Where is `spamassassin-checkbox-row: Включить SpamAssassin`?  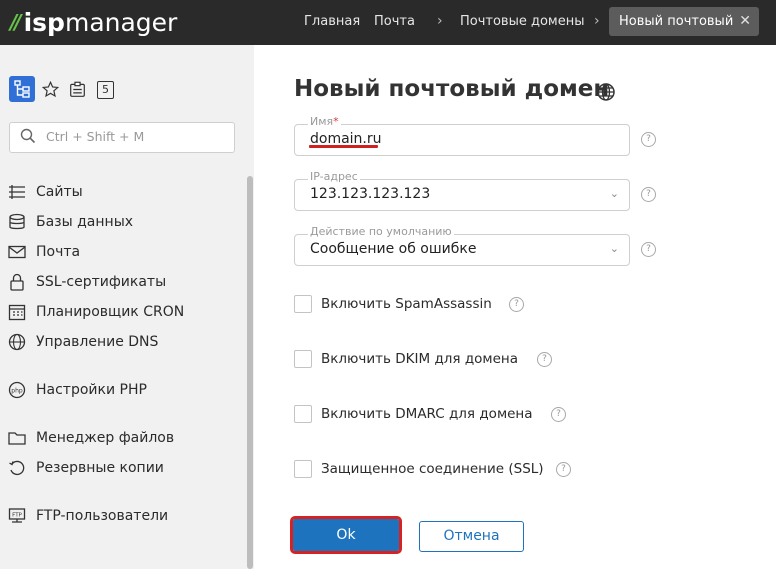
spamassassin-checkbox-row: Включить SpamAssassin is located at coordinates (393, 304).